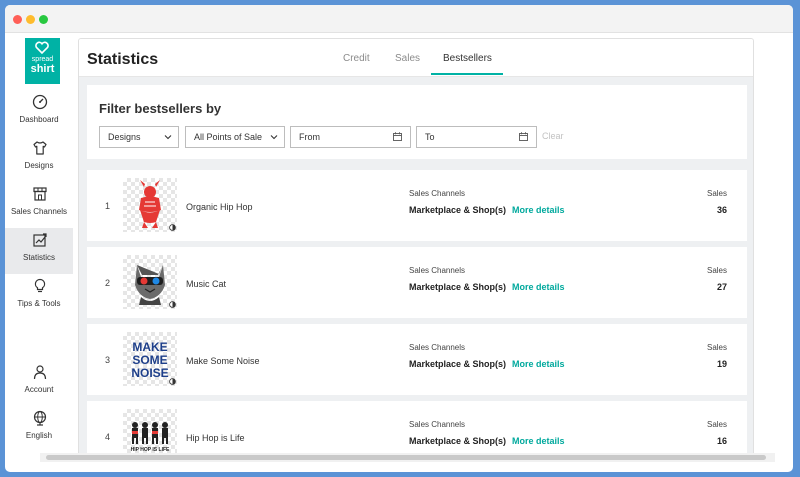 The width and height of the screenshot is (800, 477). What do you see at coordinates (39, 205) in the screenshot?
I see `sidebar-item-sales-channels: Sales Channels` at bounding box center [39, 205].